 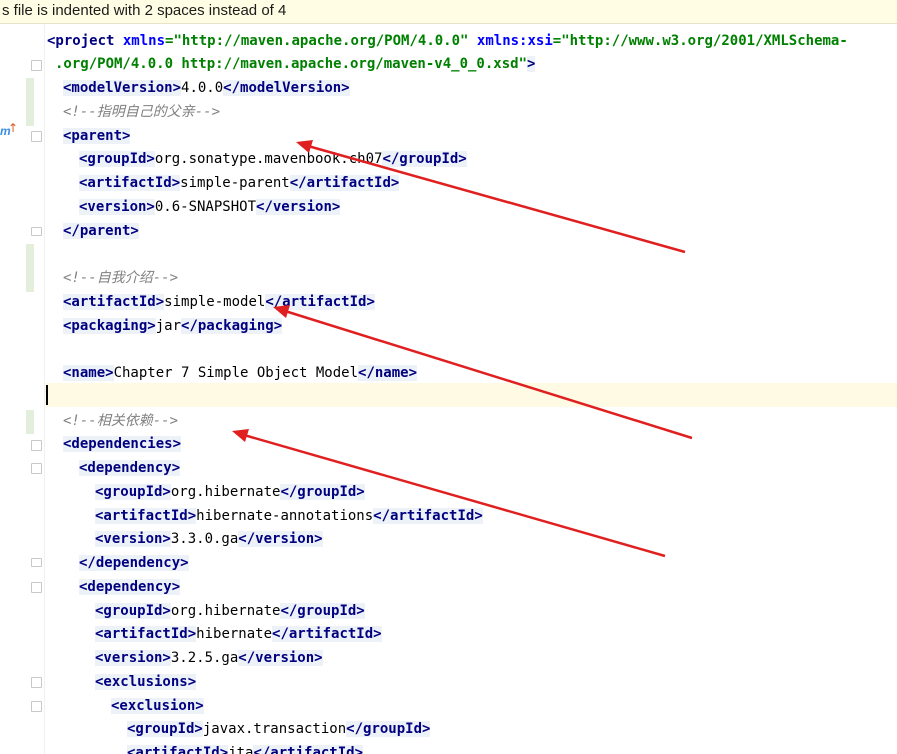 What do you see at coordinates (142, 112) in the screenshot?
I see `comment-parent: <!--指明自己的父亲-->` at bounding box center [142, 112].